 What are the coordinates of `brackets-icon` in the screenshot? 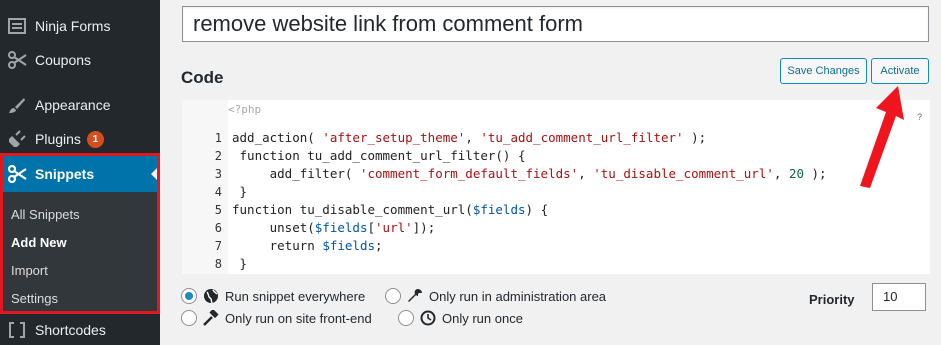 It's located at (17, 330).